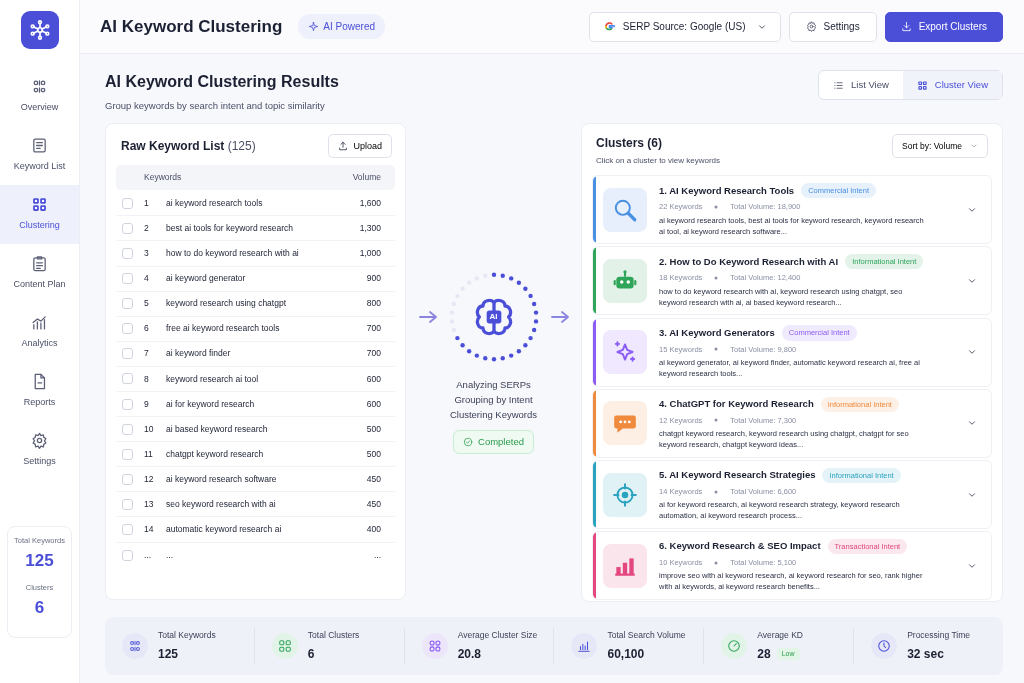 This screenshot has width=1024, height=683. I want to click on volume-cell-text: 400, so click(373, 529).